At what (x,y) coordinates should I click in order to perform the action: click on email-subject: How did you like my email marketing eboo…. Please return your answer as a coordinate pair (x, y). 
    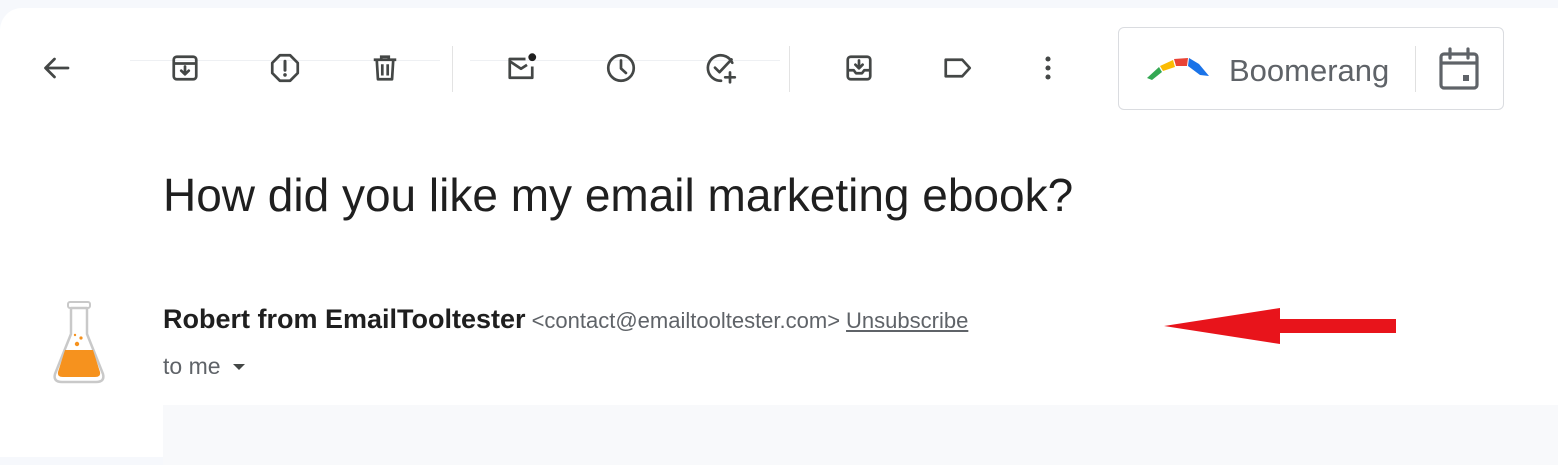
    Looking at the image, I should click on (618, 195).